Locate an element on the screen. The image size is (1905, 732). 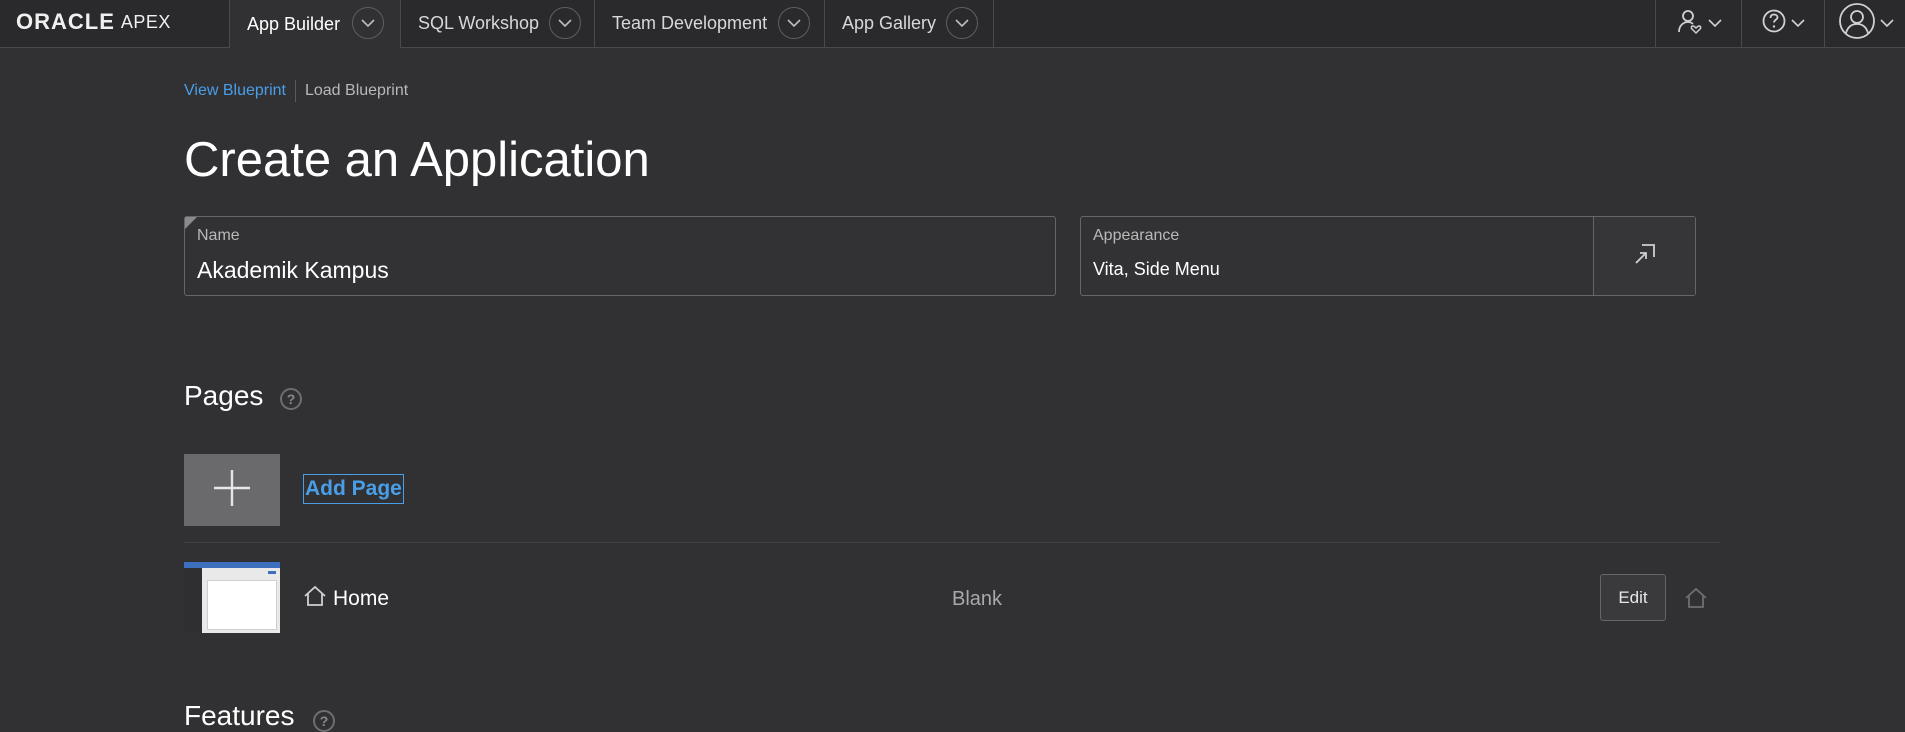
page-thumbnail is located at coordinates (232, 597).